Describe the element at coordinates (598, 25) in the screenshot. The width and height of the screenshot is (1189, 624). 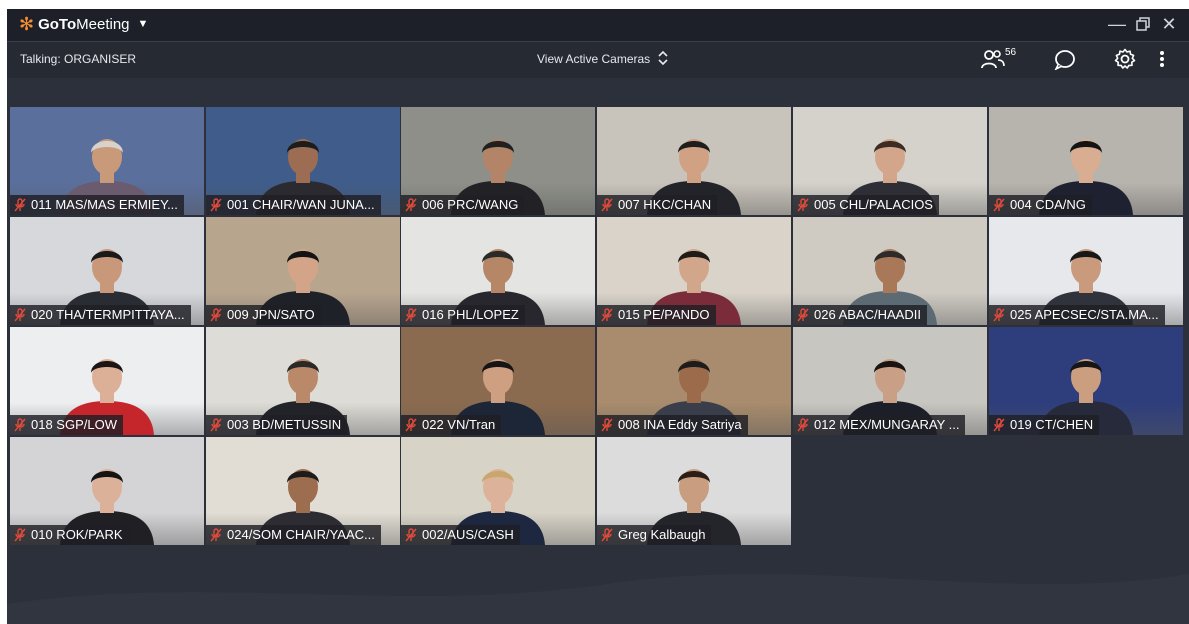
I see `title-bar: ✻ GoToMeeting ▼ — ✕` at that location.